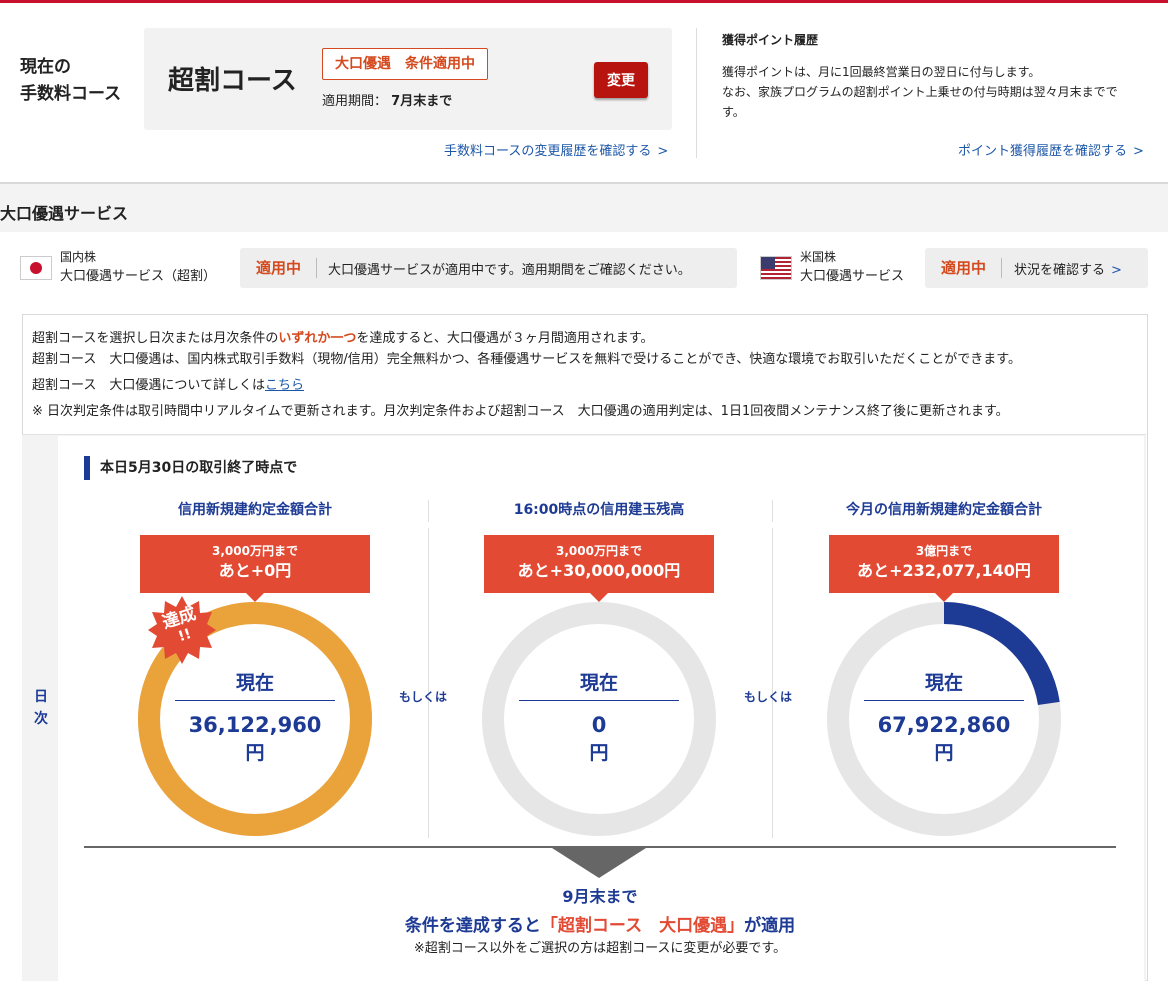  Describe the element at coordinates (621, 80) in the screenshot. I see `change-course-button: 変更` at that location.